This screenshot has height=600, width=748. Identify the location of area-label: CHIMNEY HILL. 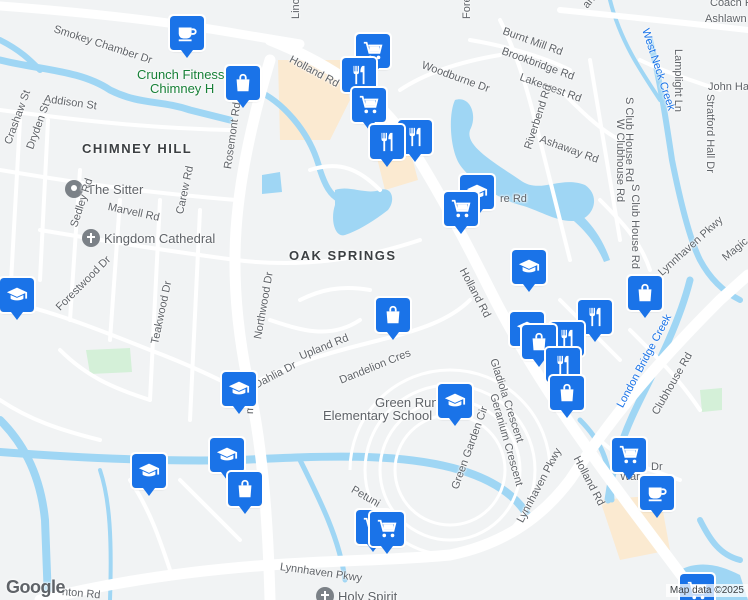
(137, 148).